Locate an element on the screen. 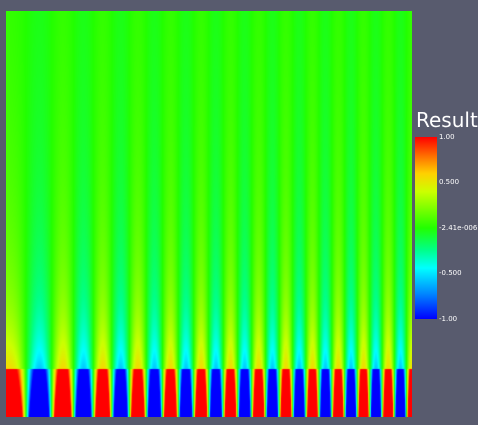  legend-title: Result is located at coordinates (447, 120).